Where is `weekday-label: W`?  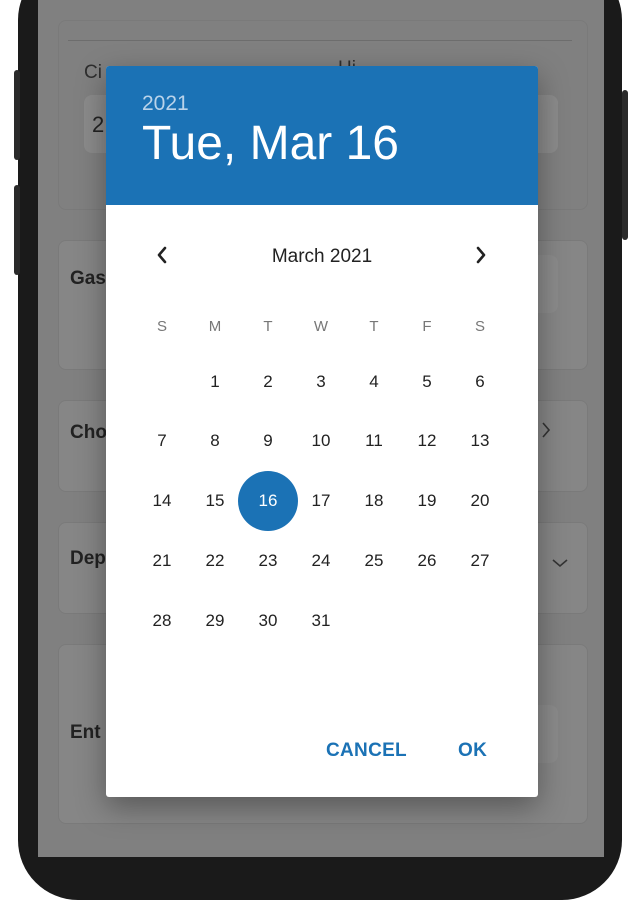 weekday-label: W is located at coordinates (321, 326).